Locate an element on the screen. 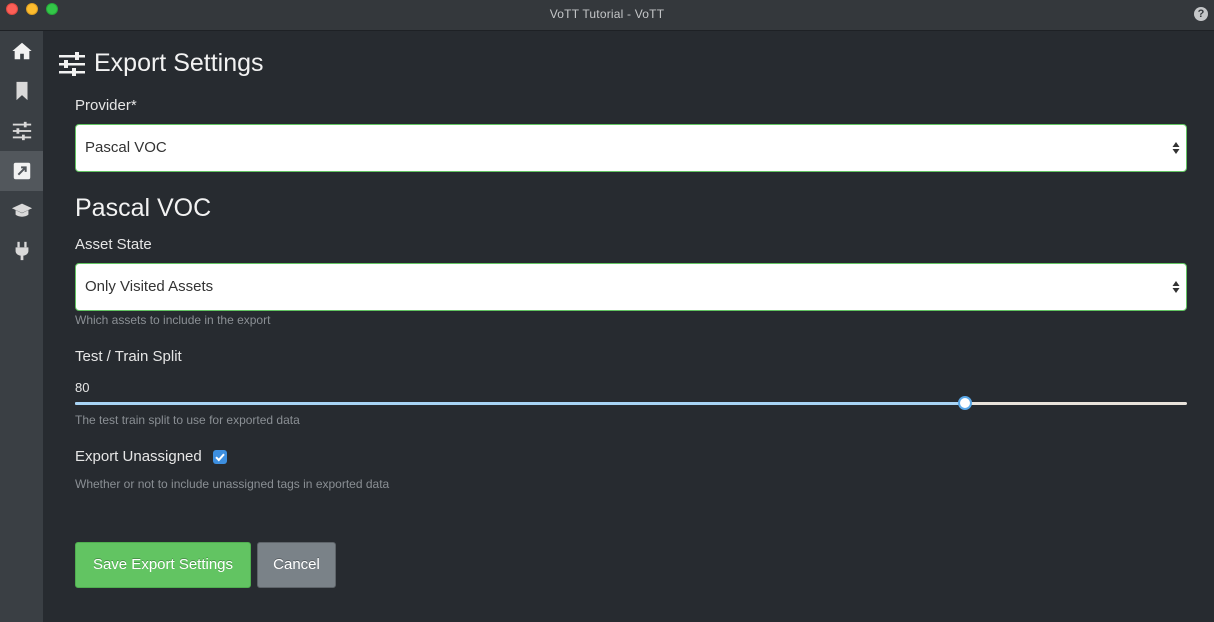 The image size is (1214, 622). plug-icon is located at coordinates (21, 251).